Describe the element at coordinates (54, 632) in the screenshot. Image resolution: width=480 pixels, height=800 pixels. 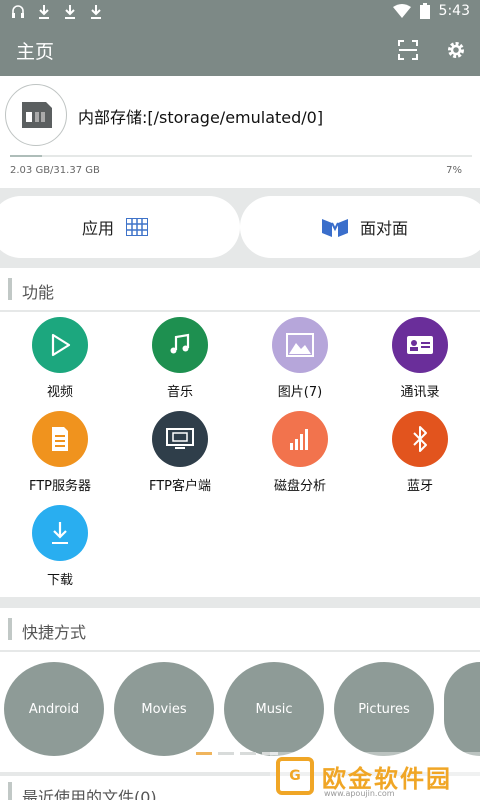
I see `shortcuts-title: 快捷方式` at that location.